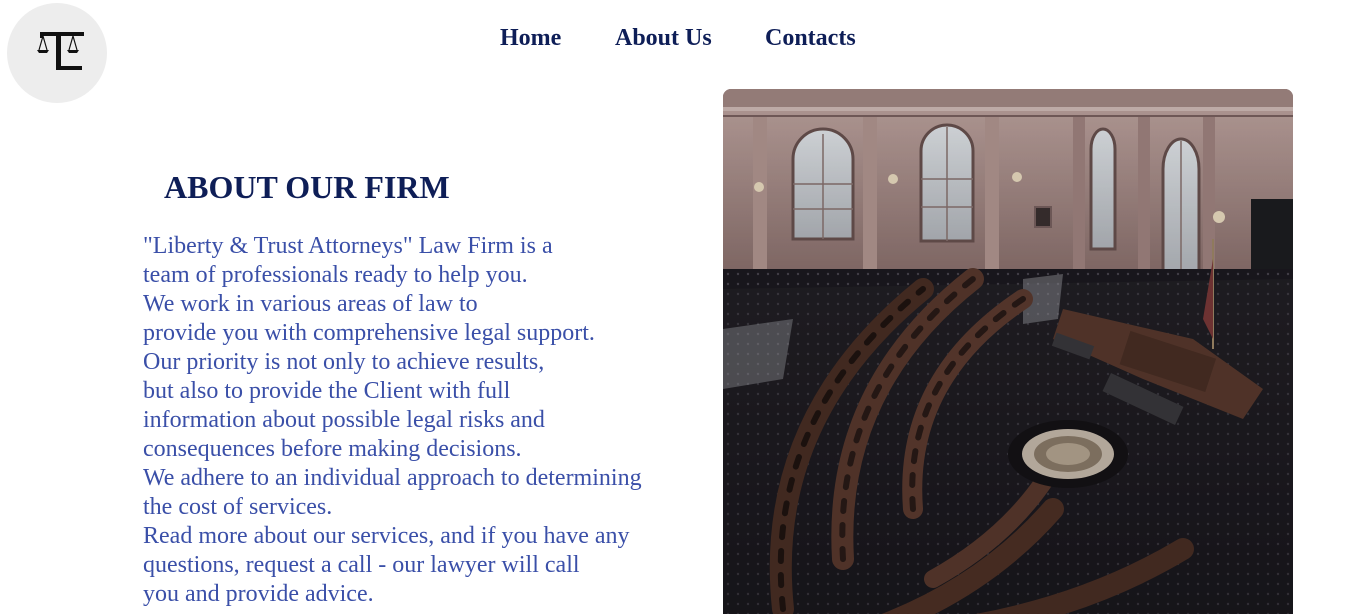 The height and width of the screenshot is (614, 1353). I want to click on about-heading: ABOUT OUR FIRM, so click(307, 187).